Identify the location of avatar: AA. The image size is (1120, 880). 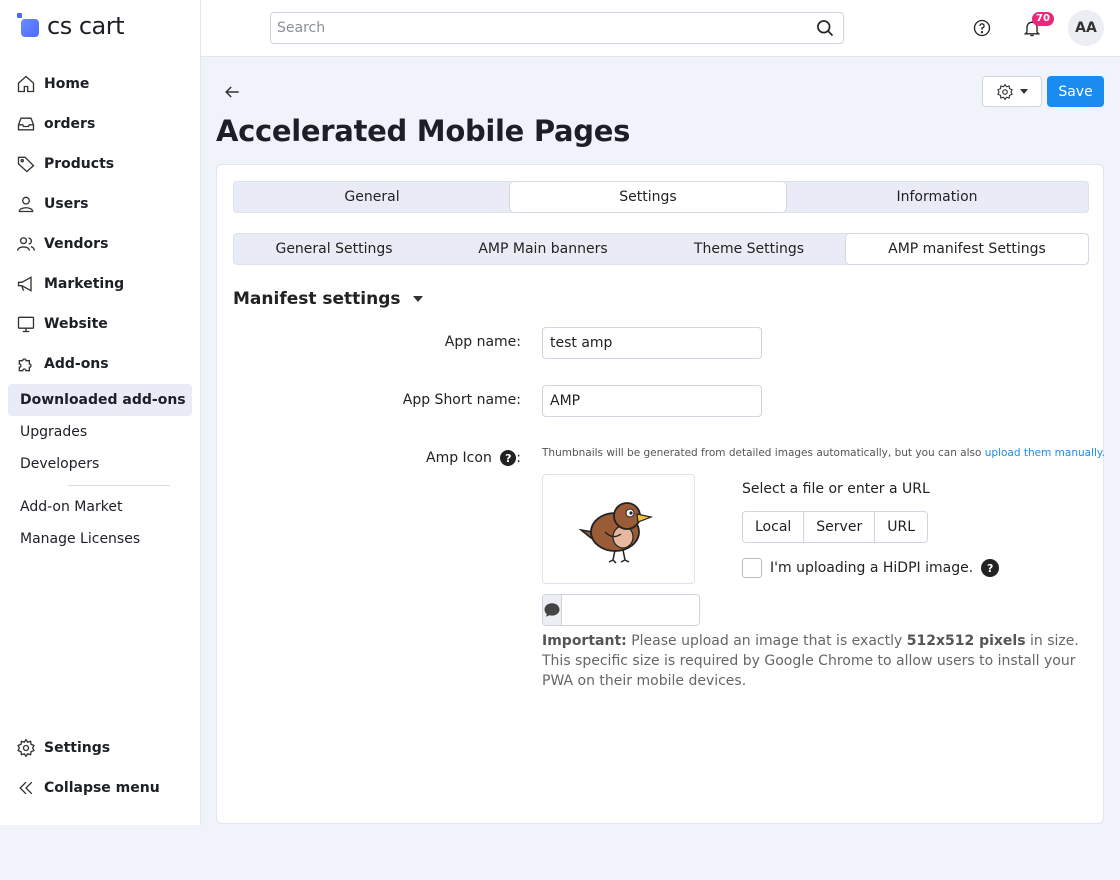
(1086, 28).